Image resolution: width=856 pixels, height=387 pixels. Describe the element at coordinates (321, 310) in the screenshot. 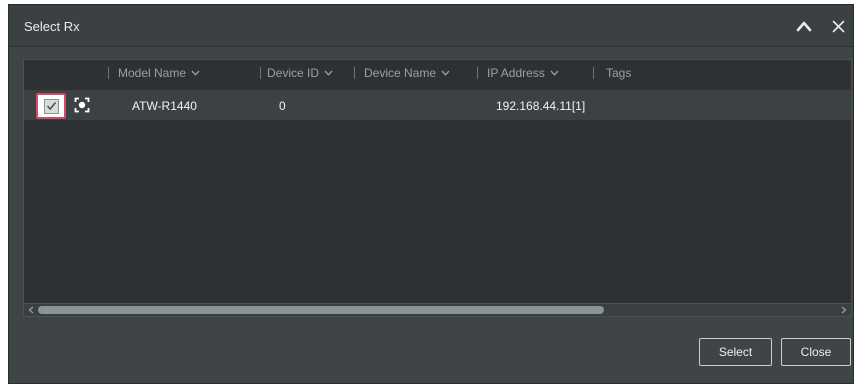

I see `scrollbar-thumb` at that location.